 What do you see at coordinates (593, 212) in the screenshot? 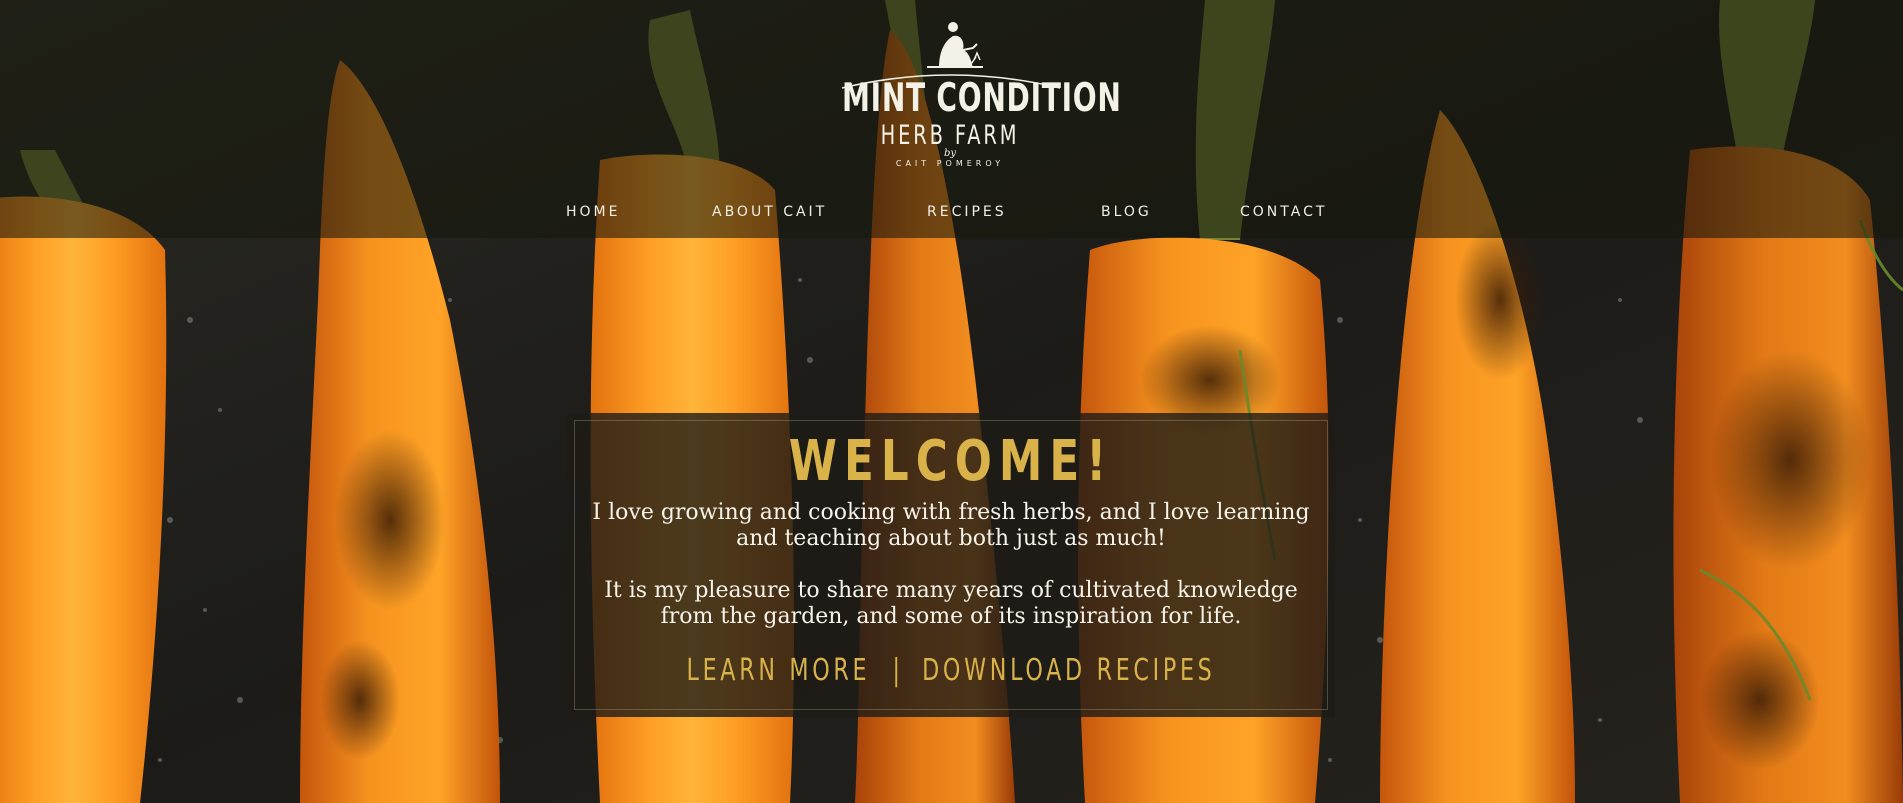
I see `nav-home: HOME` at bounding box center [593, 212].